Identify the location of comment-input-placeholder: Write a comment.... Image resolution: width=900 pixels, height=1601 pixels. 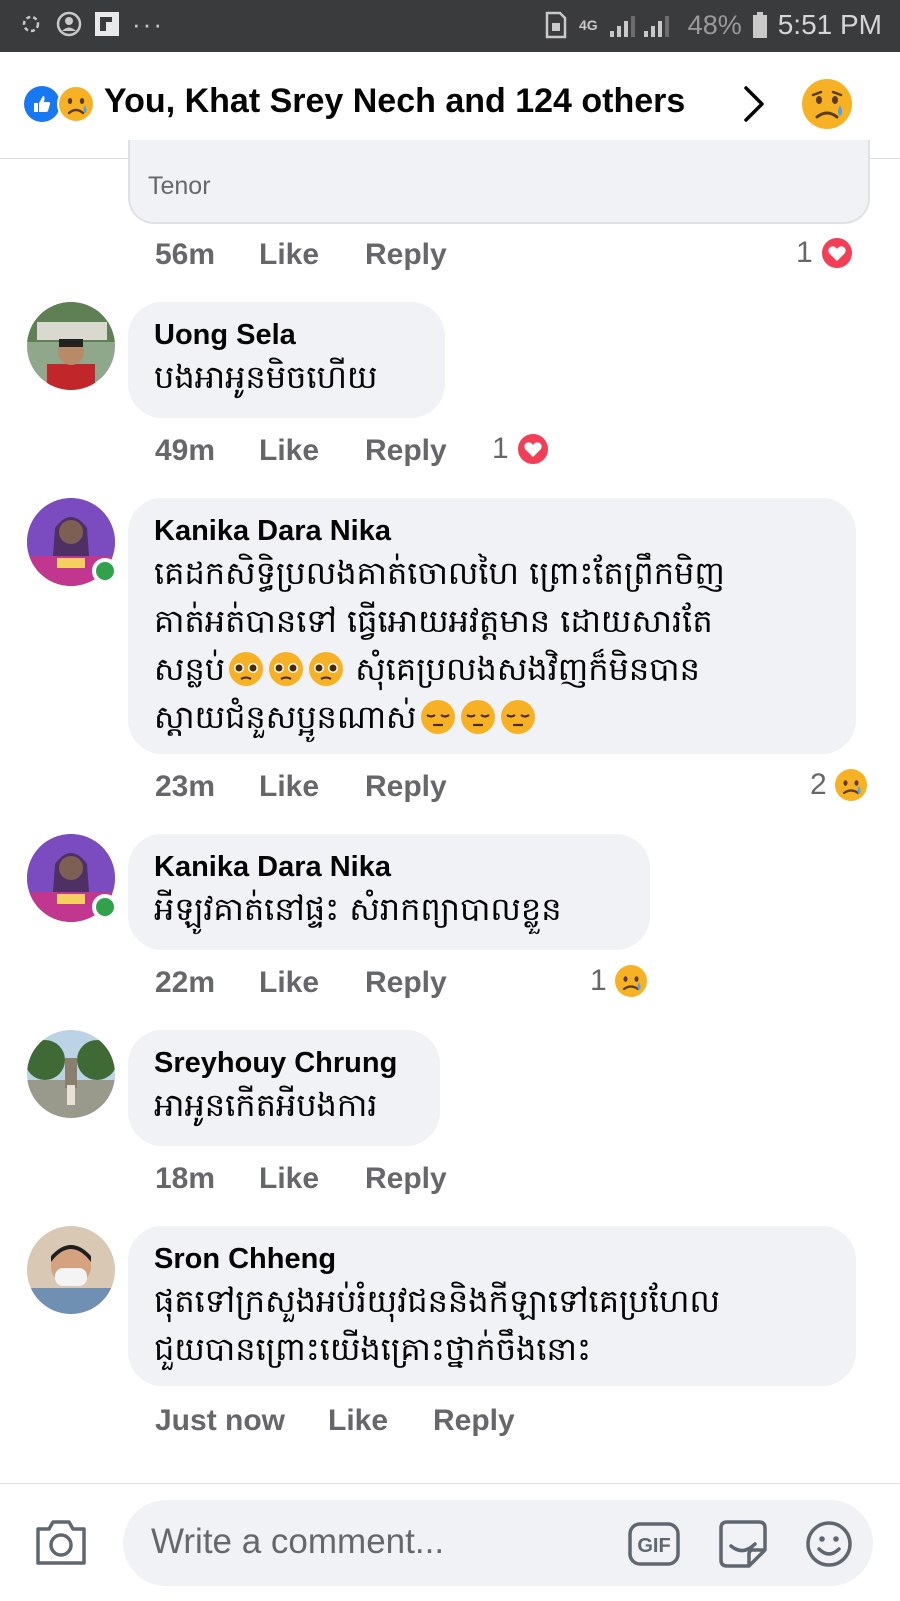
(298, 1541).